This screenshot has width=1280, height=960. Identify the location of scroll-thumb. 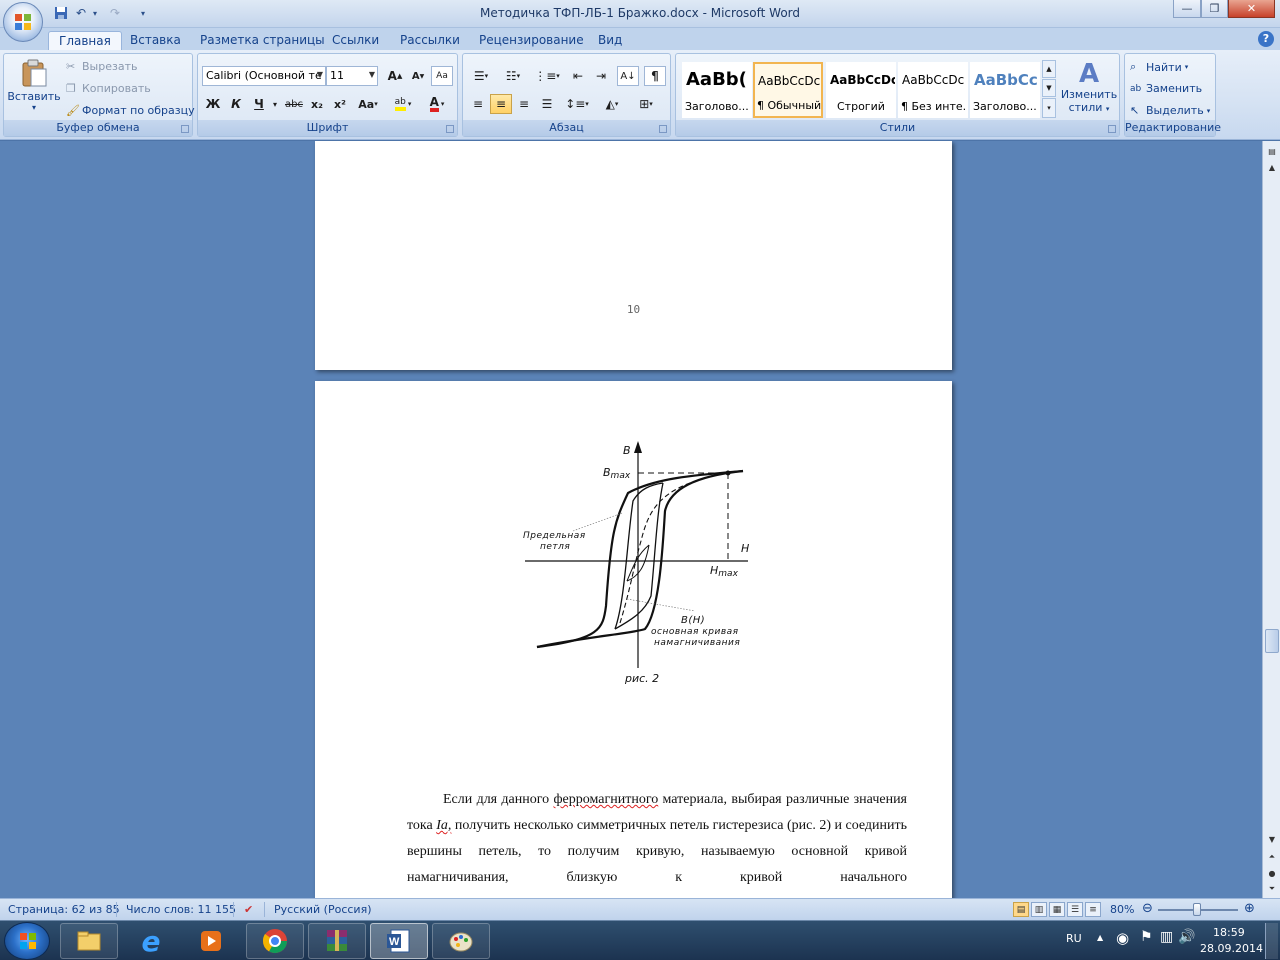
(1272, 641).